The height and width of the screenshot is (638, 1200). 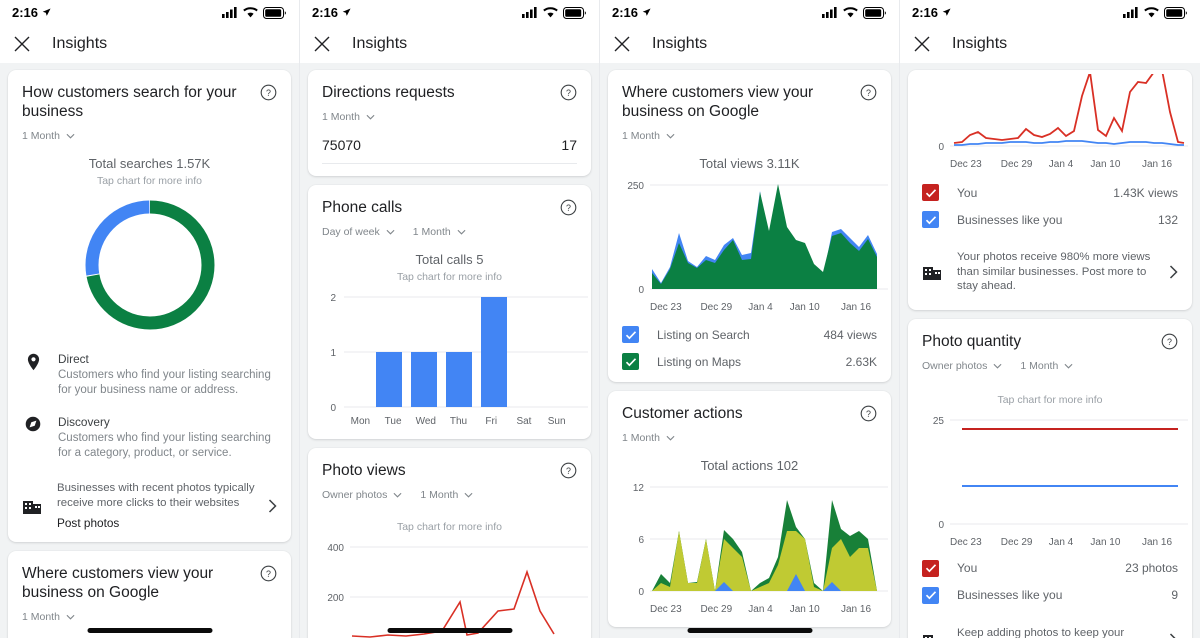 I want to click on status-bar: 2:16, so click(x=1050, y=12).